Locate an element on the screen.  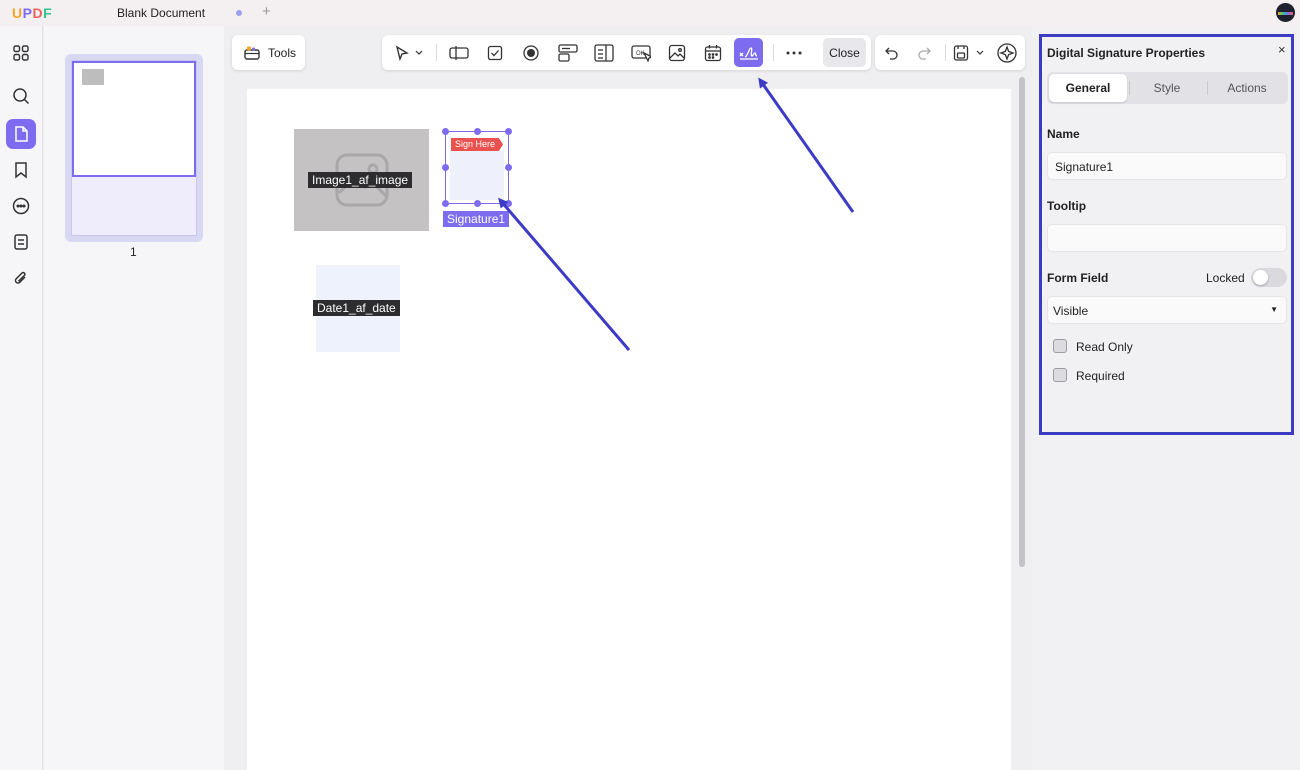
thumbnail-page is located at coordinates (134, 148).